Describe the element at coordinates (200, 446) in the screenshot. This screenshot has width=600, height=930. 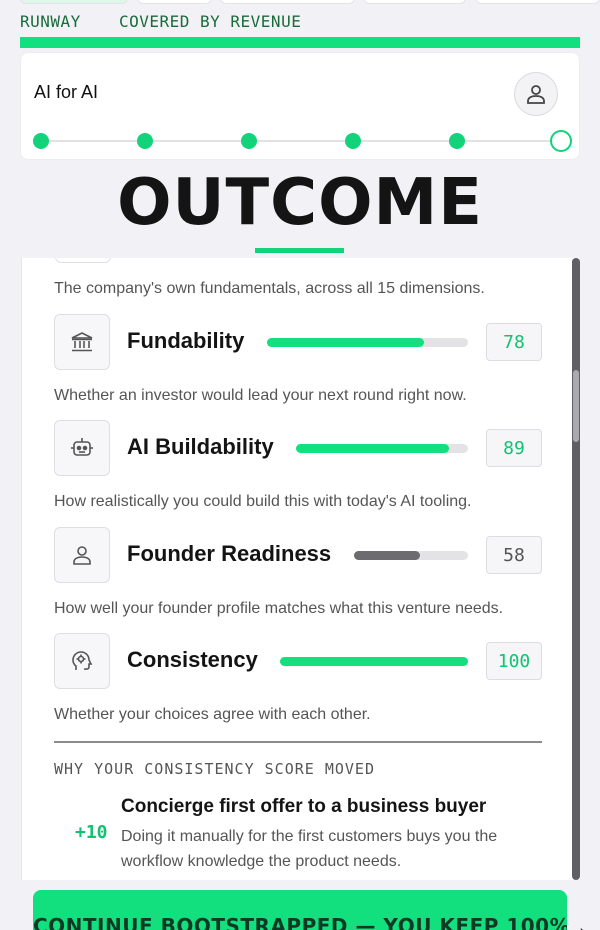
I see `metric-label: AI Buildability` at that location.